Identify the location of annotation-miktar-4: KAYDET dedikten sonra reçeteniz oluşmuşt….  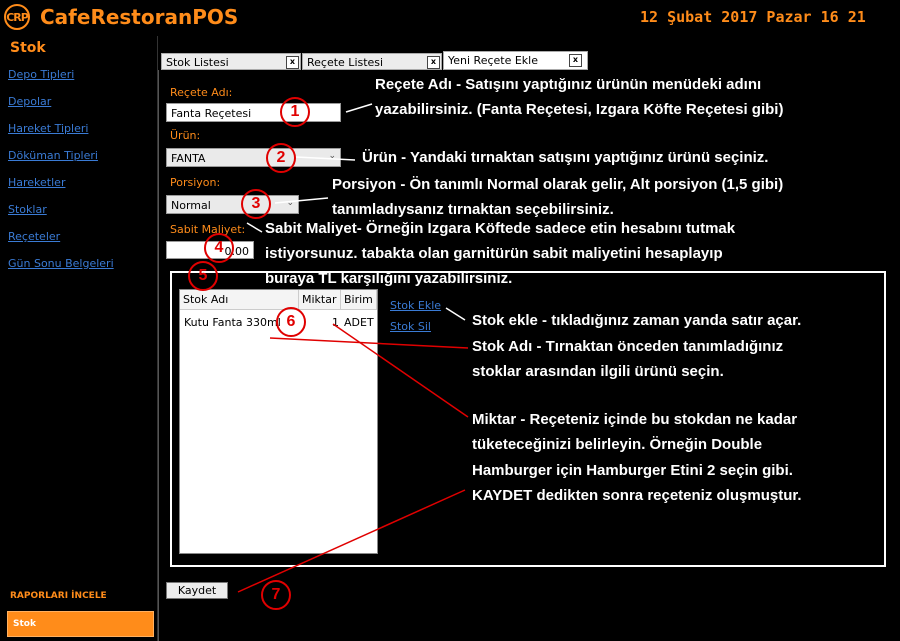
(637, 495).